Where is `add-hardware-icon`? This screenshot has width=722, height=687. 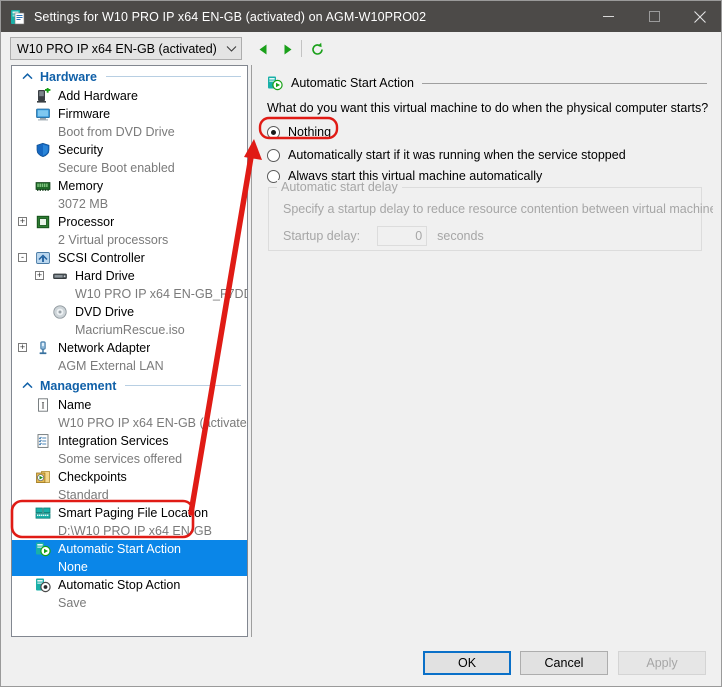
add-hardware-icon is located at coordinates (43, 95).